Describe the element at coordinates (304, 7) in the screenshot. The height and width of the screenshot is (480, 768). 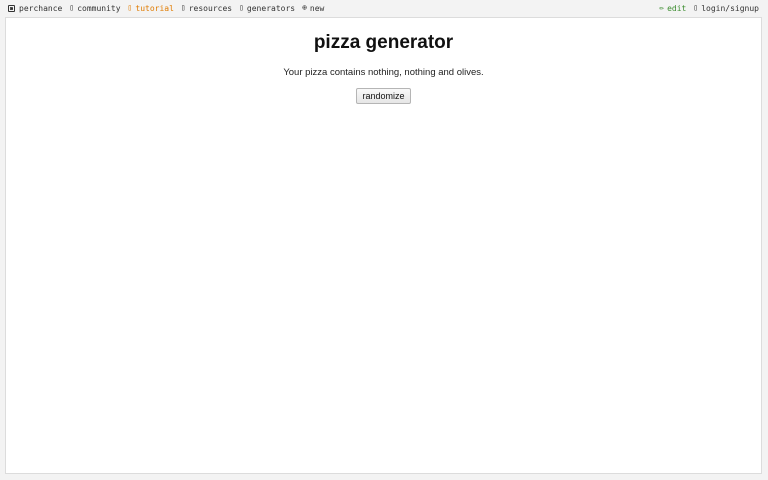
I see `plus-circle-icon: ⊕` at that location.